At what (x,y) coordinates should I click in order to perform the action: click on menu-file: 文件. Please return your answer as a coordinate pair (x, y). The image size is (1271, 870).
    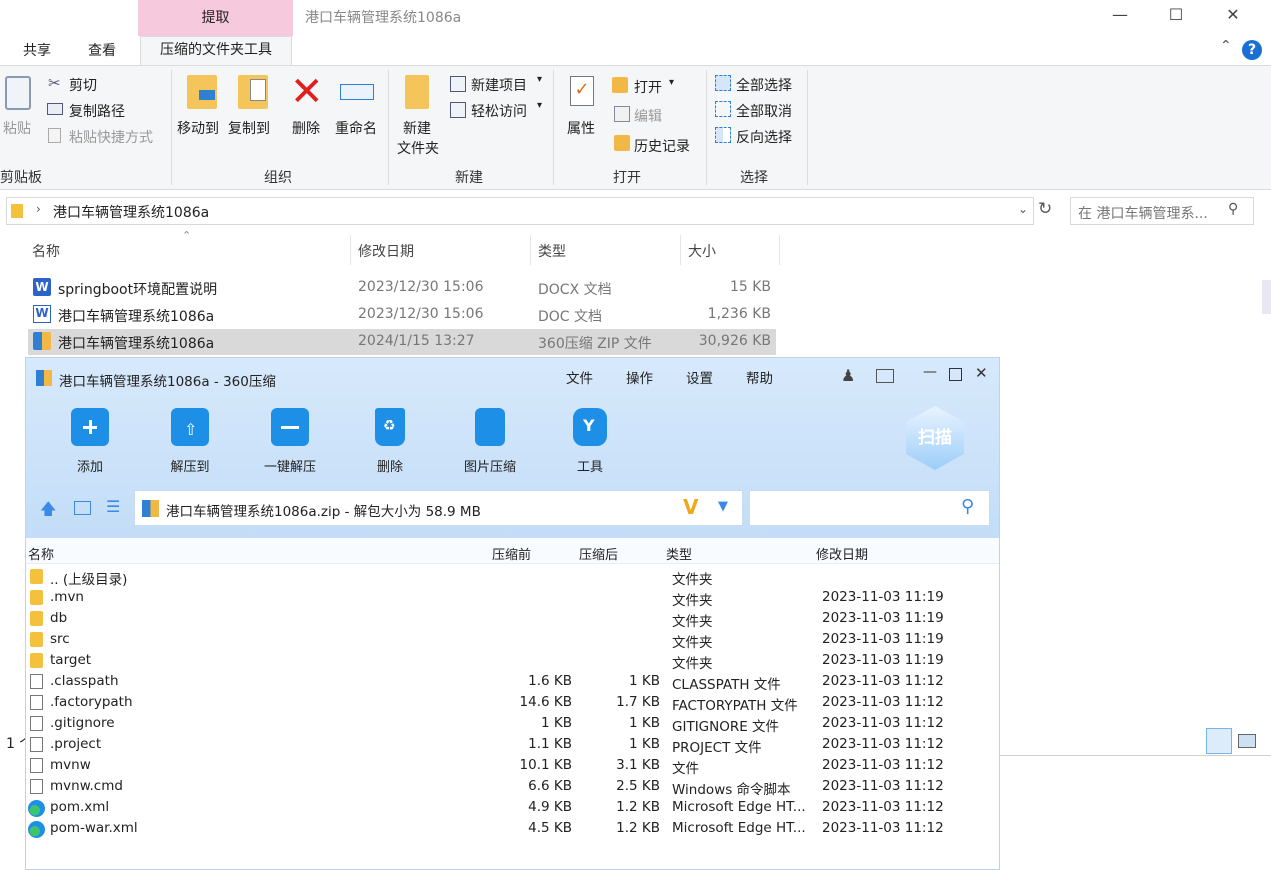
    Looking at the image, I should click on (579, 377).